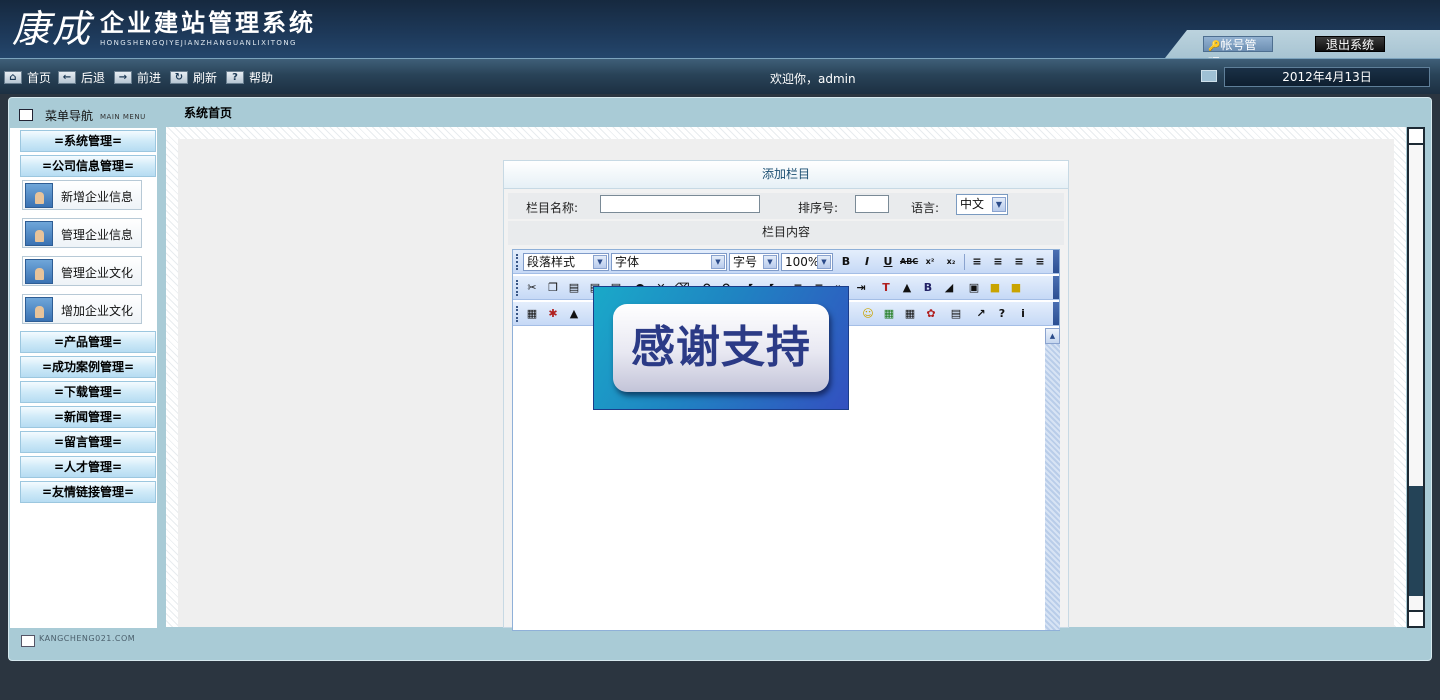 This screenshot has width=1440, height=700. I want to click on sub-item-label: 增加企业文化, so click(97, 311).